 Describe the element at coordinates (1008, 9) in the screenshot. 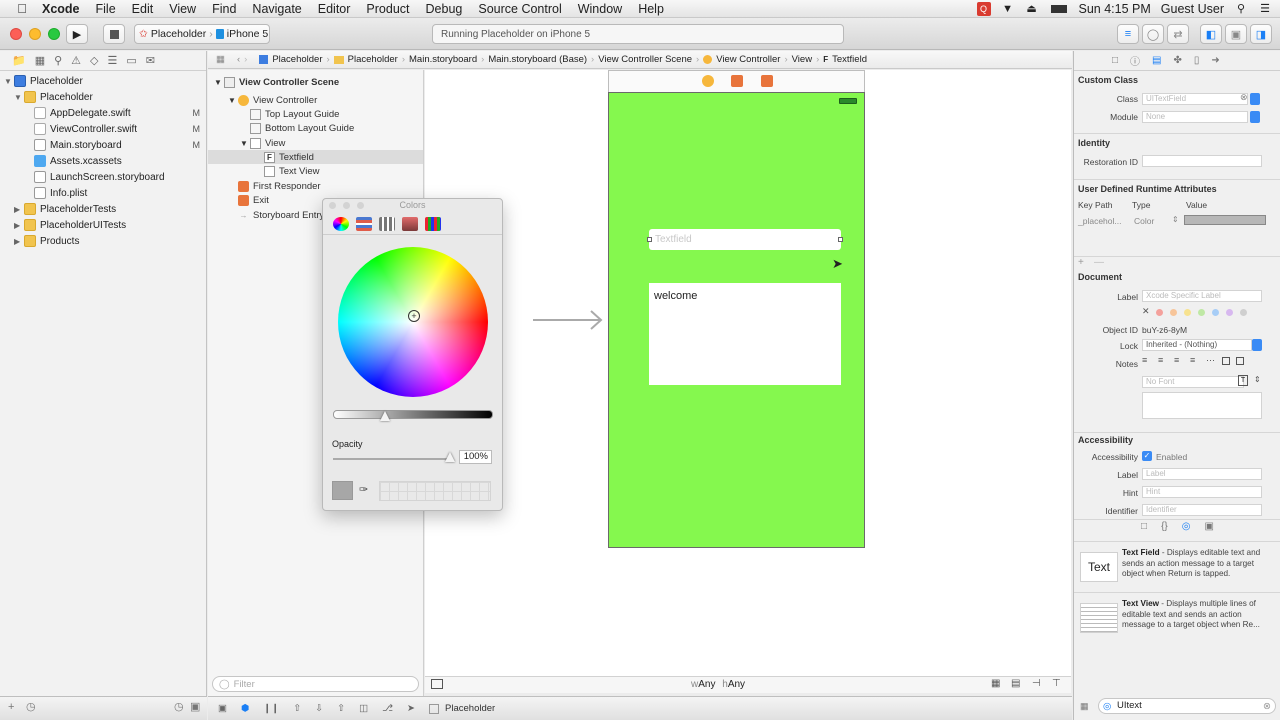

I see `wifi-icon: ▼` at that location.